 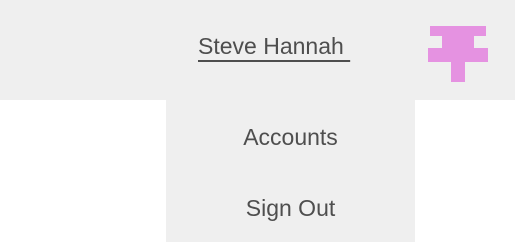 I want to click on user-name-link: Steve Hannah, so click(x=274, y=46).